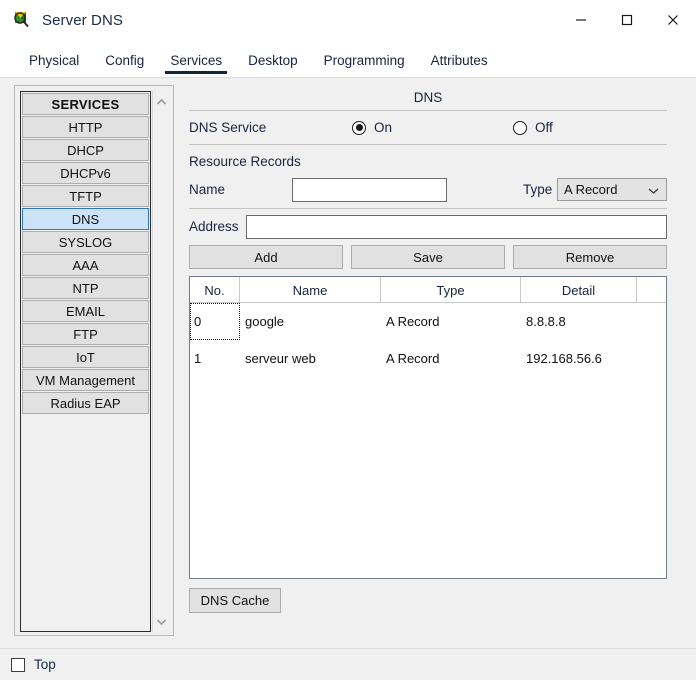 This screenshot has width=696, height=680. I want to click on save-button: Save, so click(428, 257).